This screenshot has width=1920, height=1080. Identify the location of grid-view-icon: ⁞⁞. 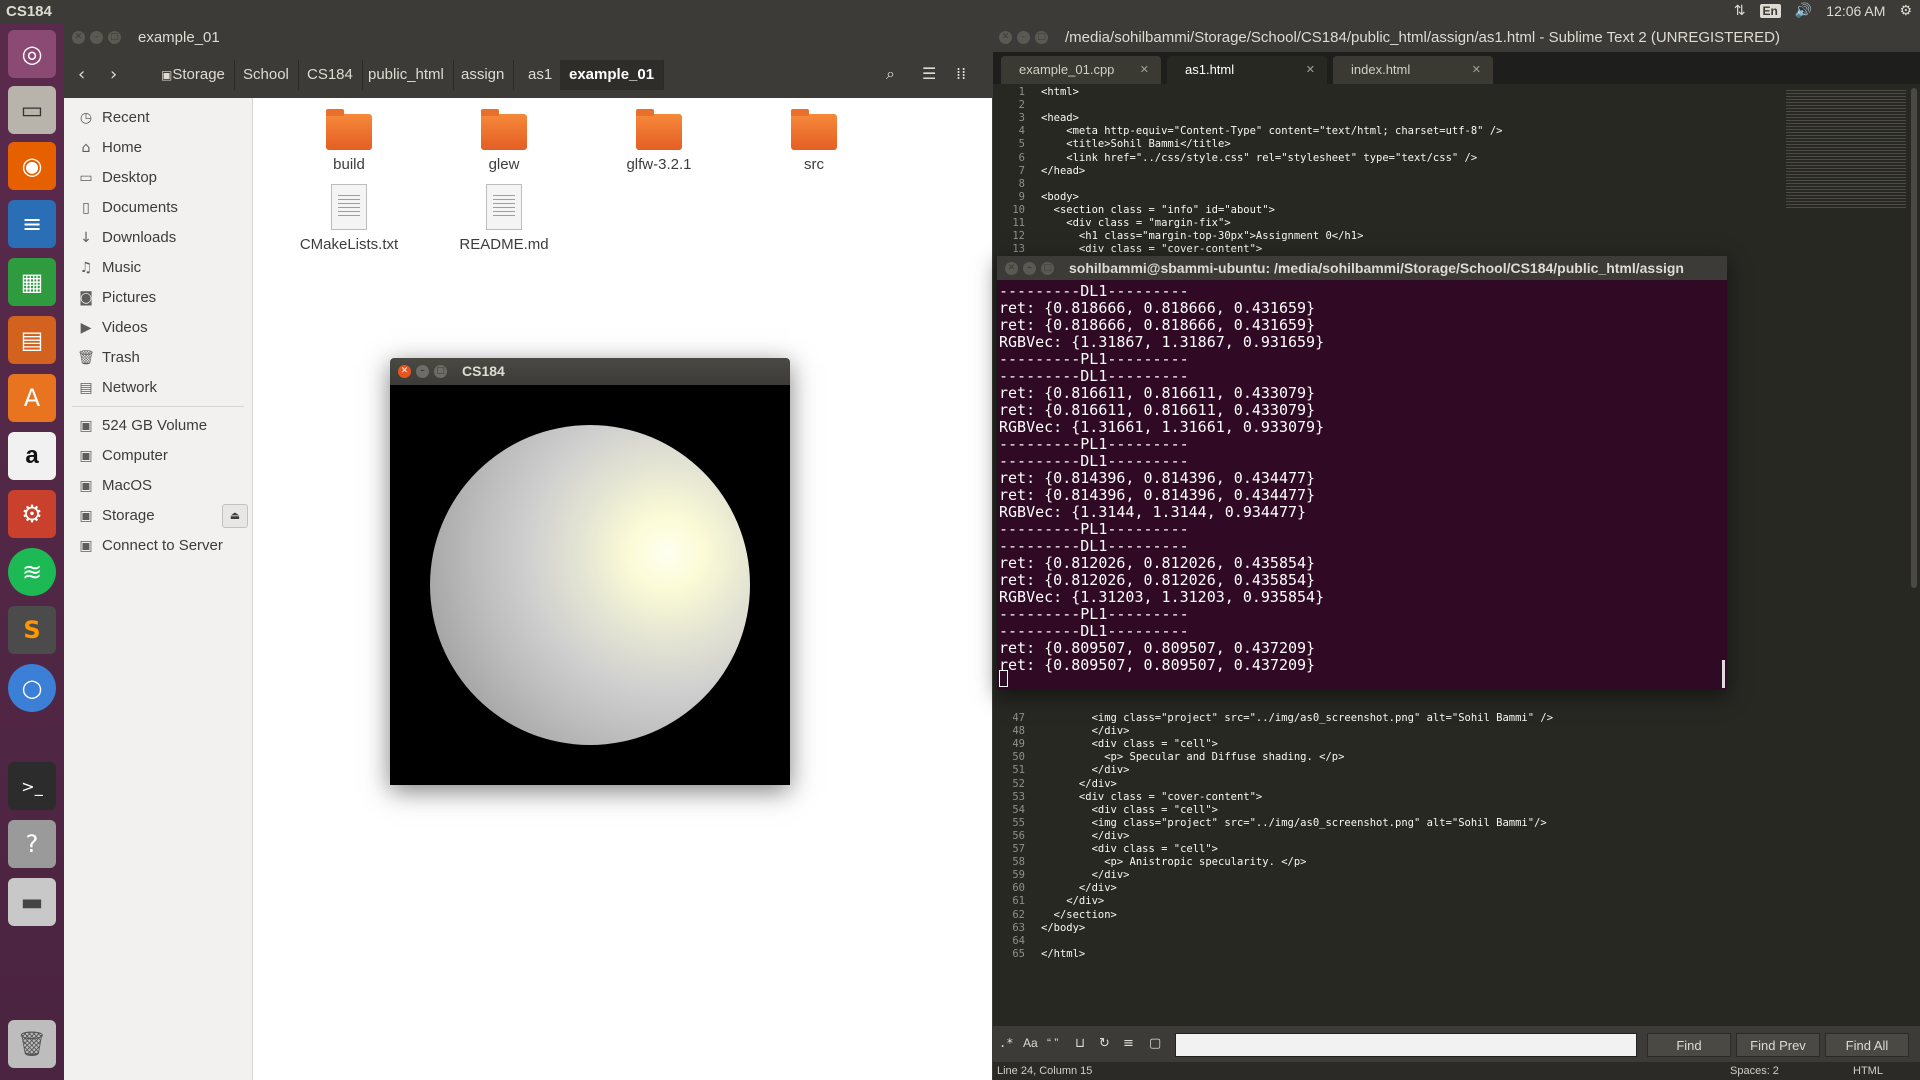
(961, 73).